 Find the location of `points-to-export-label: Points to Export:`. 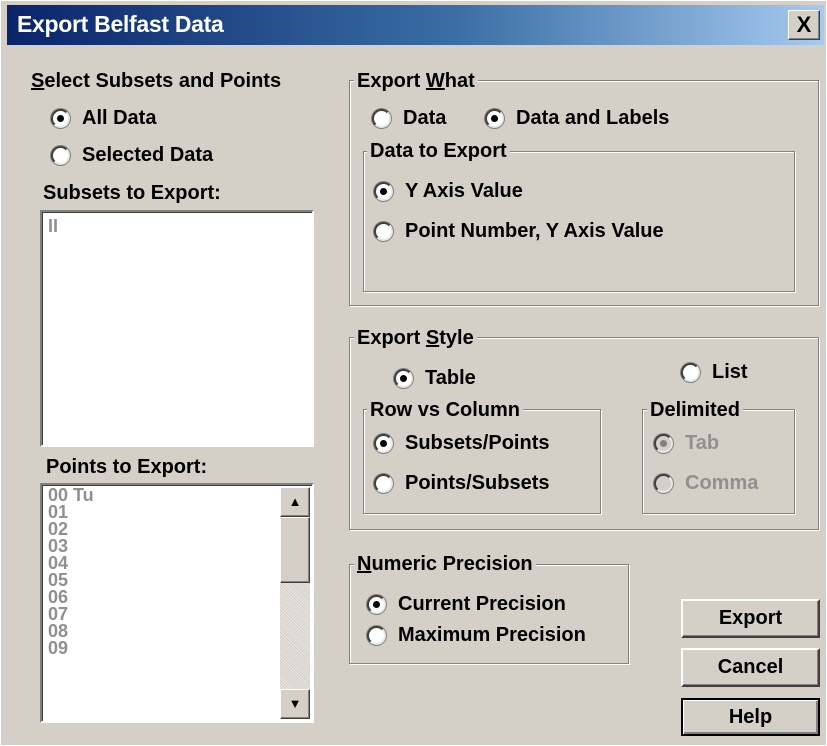

points-to-export-label: Points to Export: is located at coordinates (127, 467).